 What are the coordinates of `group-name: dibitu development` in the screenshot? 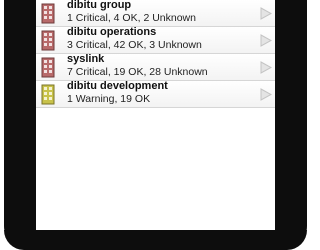 It's located at (117, 86).